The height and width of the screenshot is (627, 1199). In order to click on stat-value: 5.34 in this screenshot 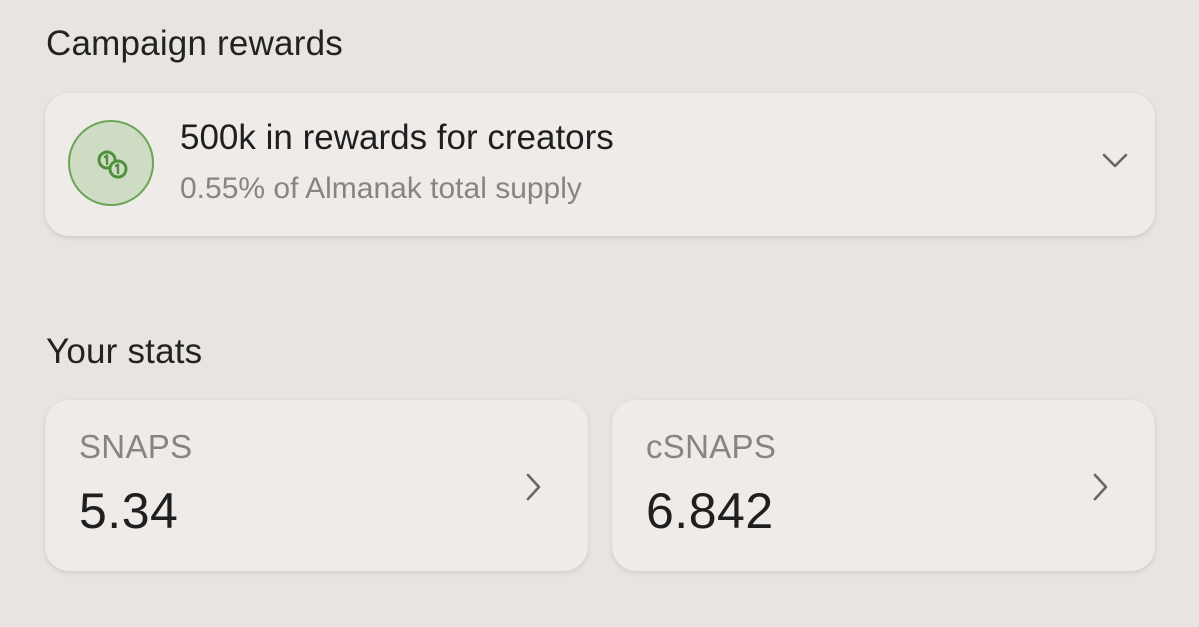, I will do `click(129, 511)`.